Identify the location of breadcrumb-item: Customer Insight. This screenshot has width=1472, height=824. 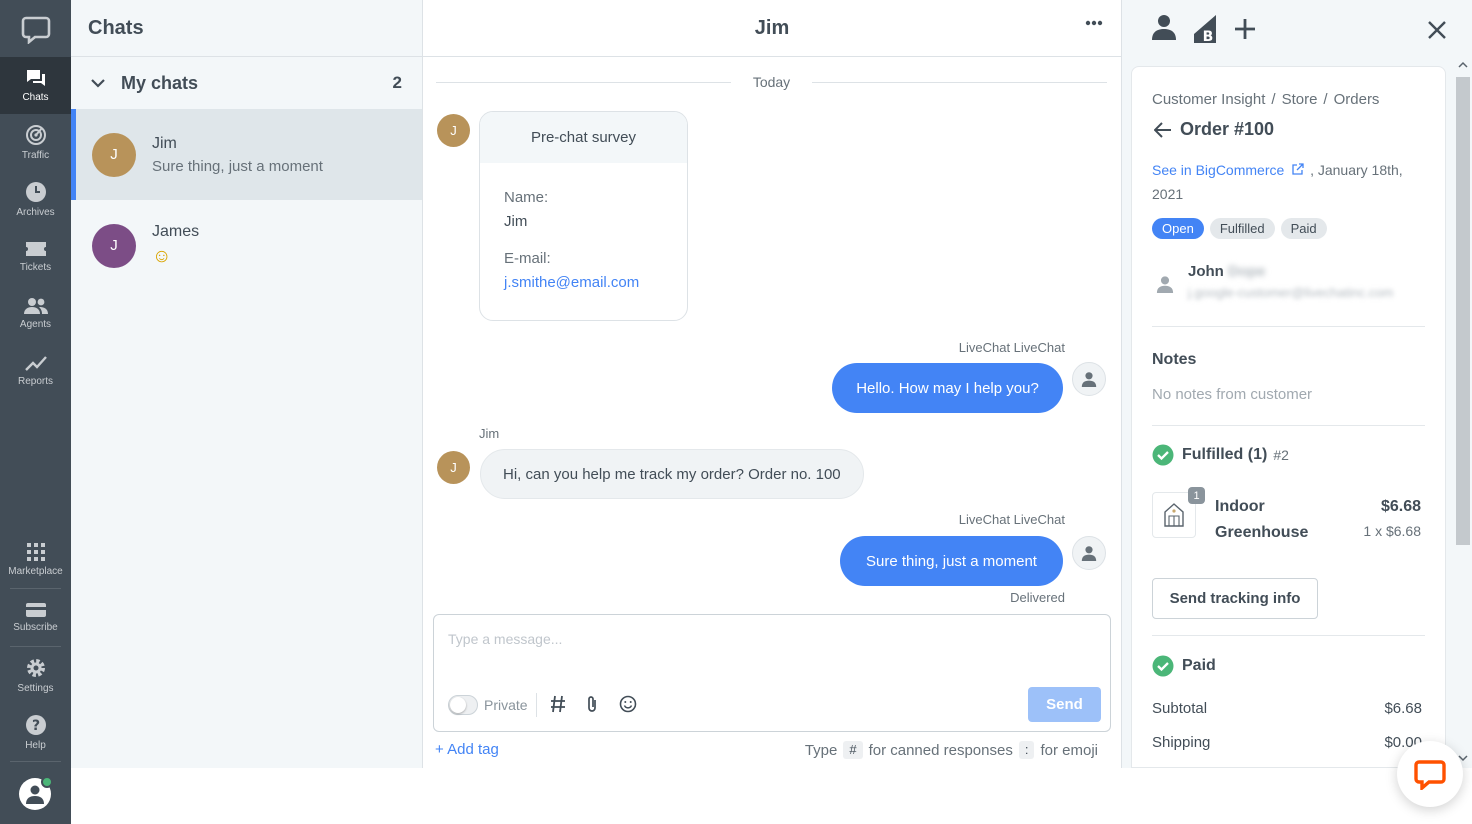
(1208, 99).